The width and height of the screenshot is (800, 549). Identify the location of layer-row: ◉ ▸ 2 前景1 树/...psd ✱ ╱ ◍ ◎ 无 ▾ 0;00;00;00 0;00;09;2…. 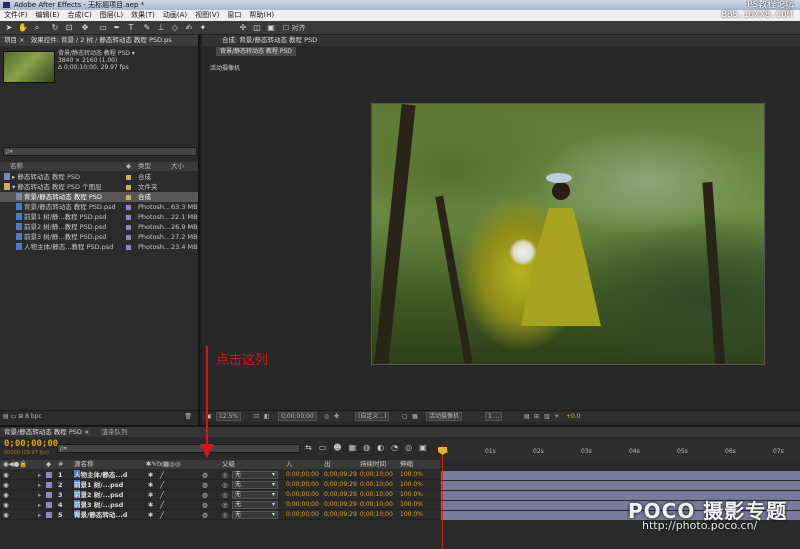
(220, 485).